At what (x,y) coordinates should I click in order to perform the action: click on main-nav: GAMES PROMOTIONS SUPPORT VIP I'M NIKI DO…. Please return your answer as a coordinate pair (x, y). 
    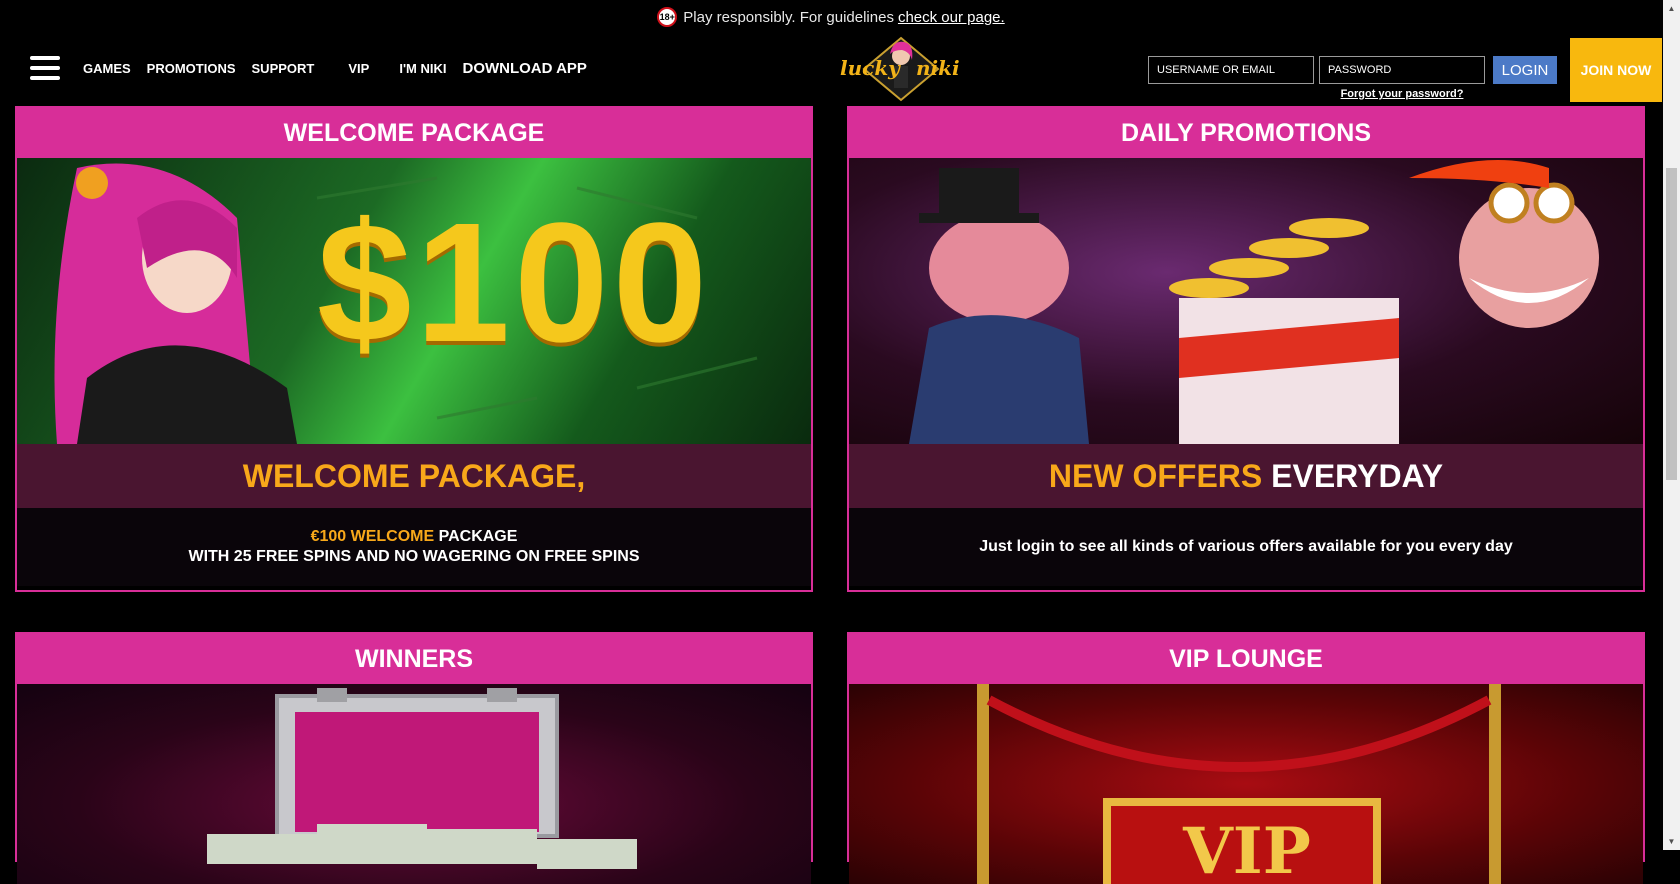
    Looking at the image, I should click on (343, 68).